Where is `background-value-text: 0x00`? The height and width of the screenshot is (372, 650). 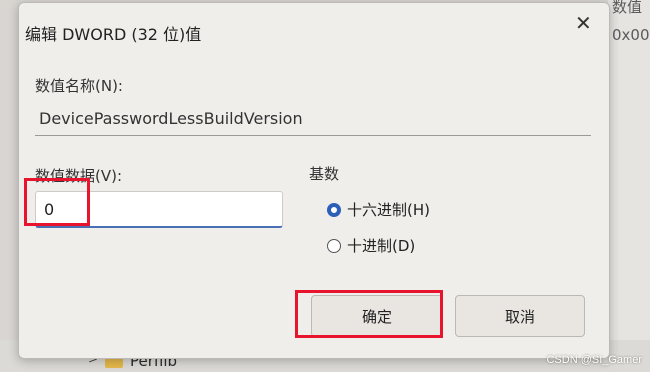
background-value-text: 0x00 is located at coordinates (631, 35).